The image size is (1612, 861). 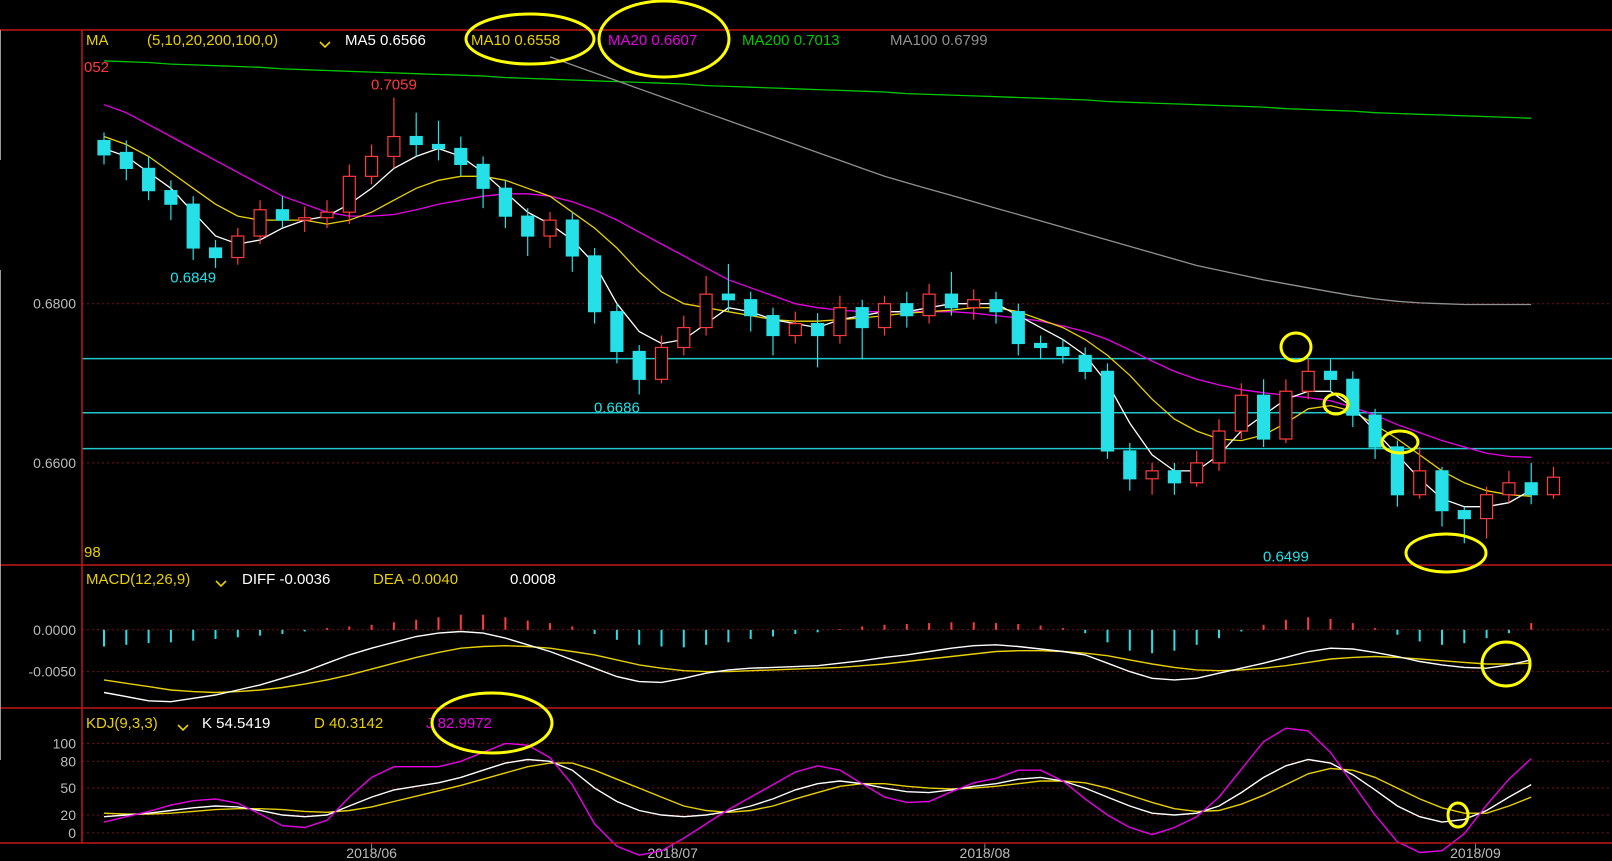 What do you see at coordinates (371, 853) in the screenshot?
I see `x-tick-label: 2018/06` at bounding box center [371, 853].